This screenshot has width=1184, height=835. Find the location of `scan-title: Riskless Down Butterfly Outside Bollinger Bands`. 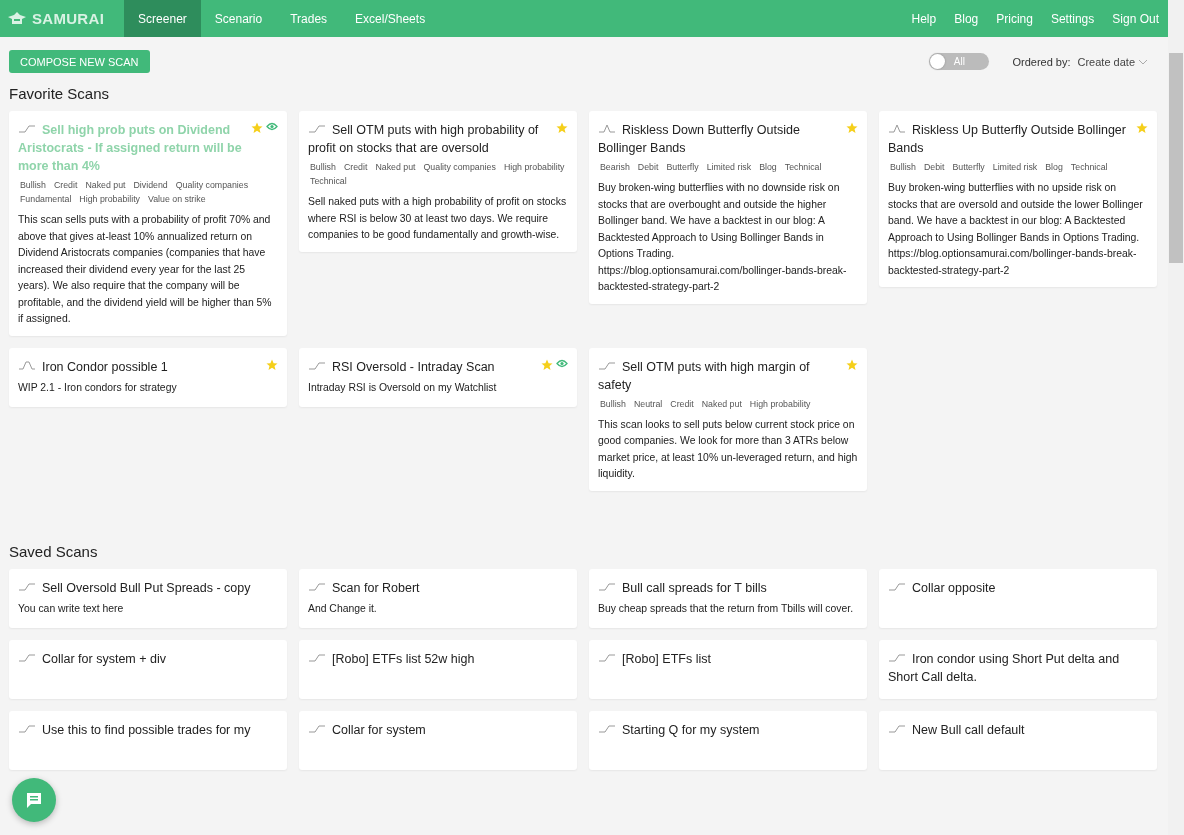

scan-title: Riskless Down Butterfly Outside Bollinger Bands is located at coordinates (720, 139).